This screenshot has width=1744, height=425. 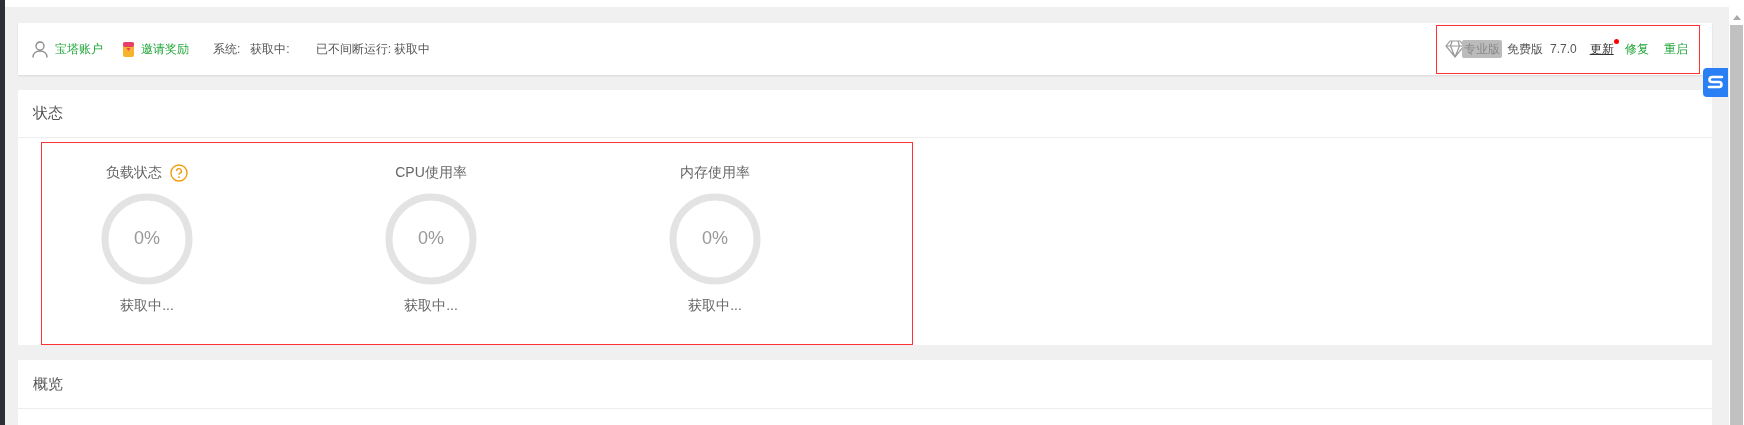 What do you see at coordinates (134, 173) in the screenshot?
I see `gauge-title: 负载状态` at bounding box center [134, 173].